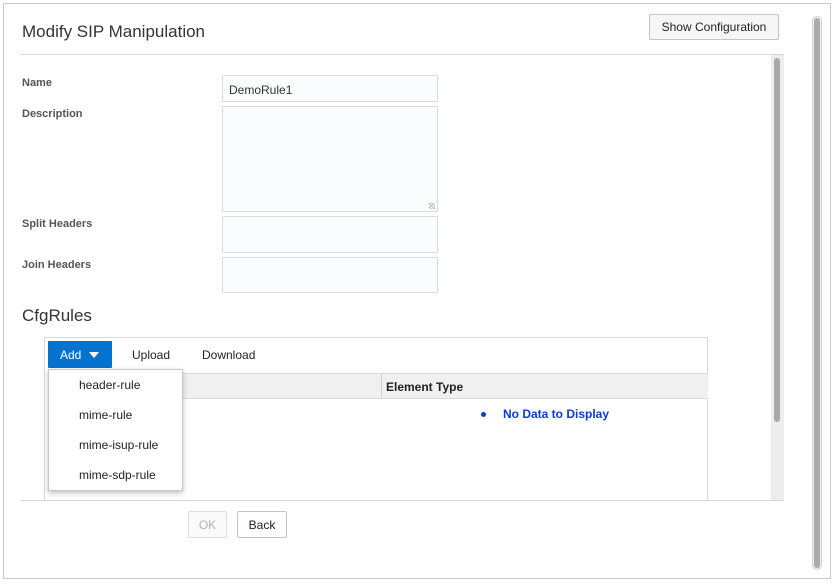 Image resolution: width=835 pixels, height=584 pixels. What do you see at coordinates (71, 354) in the screenshot?
I see `add-button-label: Add` at bounding box center [71, 354].